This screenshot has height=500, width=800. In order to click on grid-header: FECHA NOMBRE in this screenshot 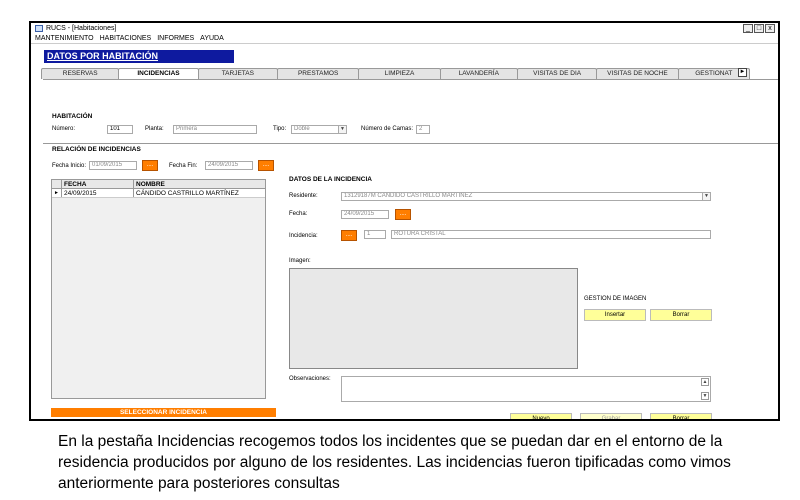, I will do `click(158, 184)`.